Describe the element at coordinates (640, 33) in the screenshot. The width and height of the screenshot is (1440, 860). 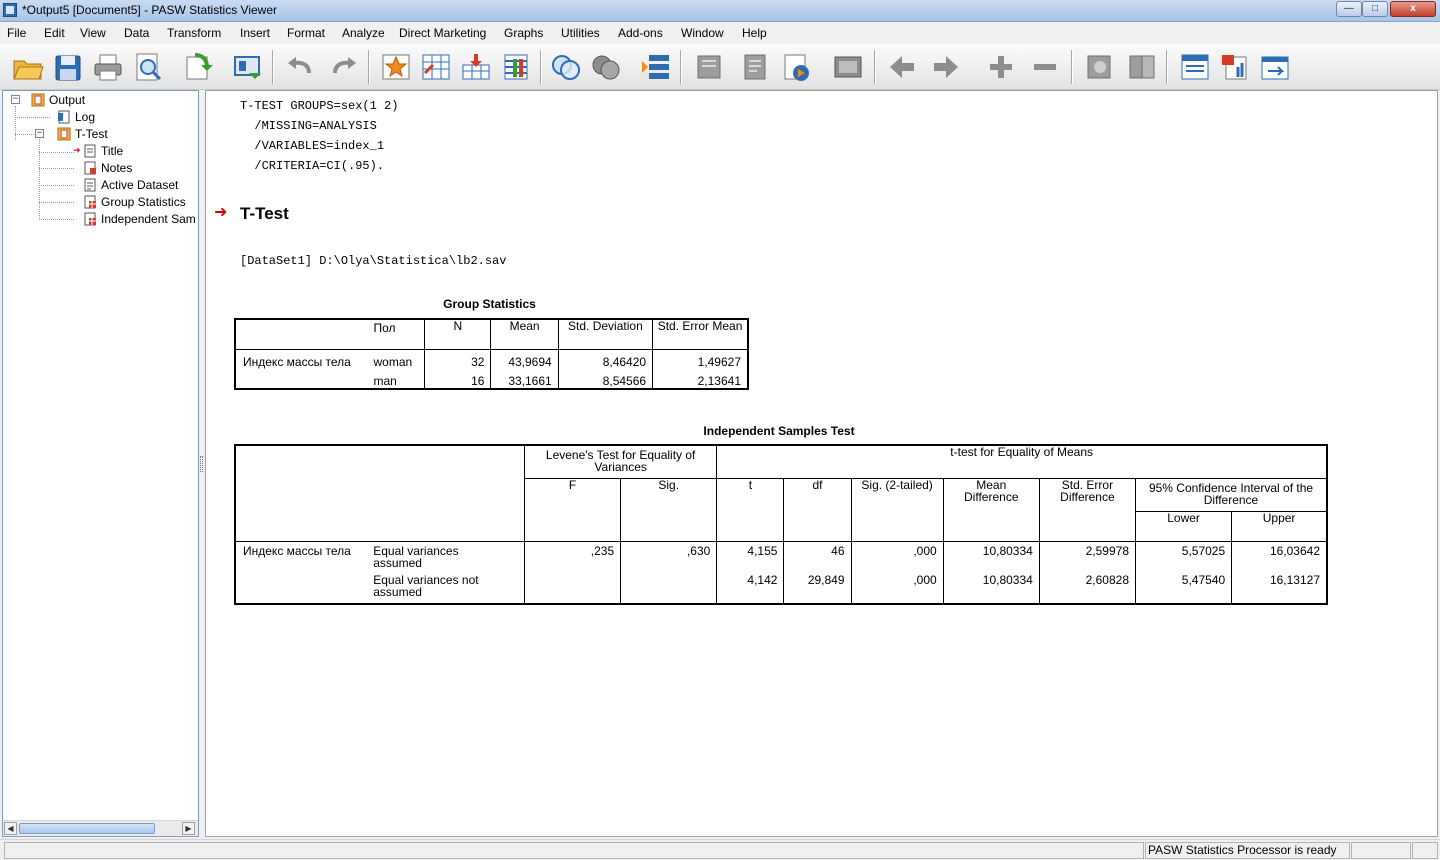
I see `menu-add-ons: Add-ons` at that location.